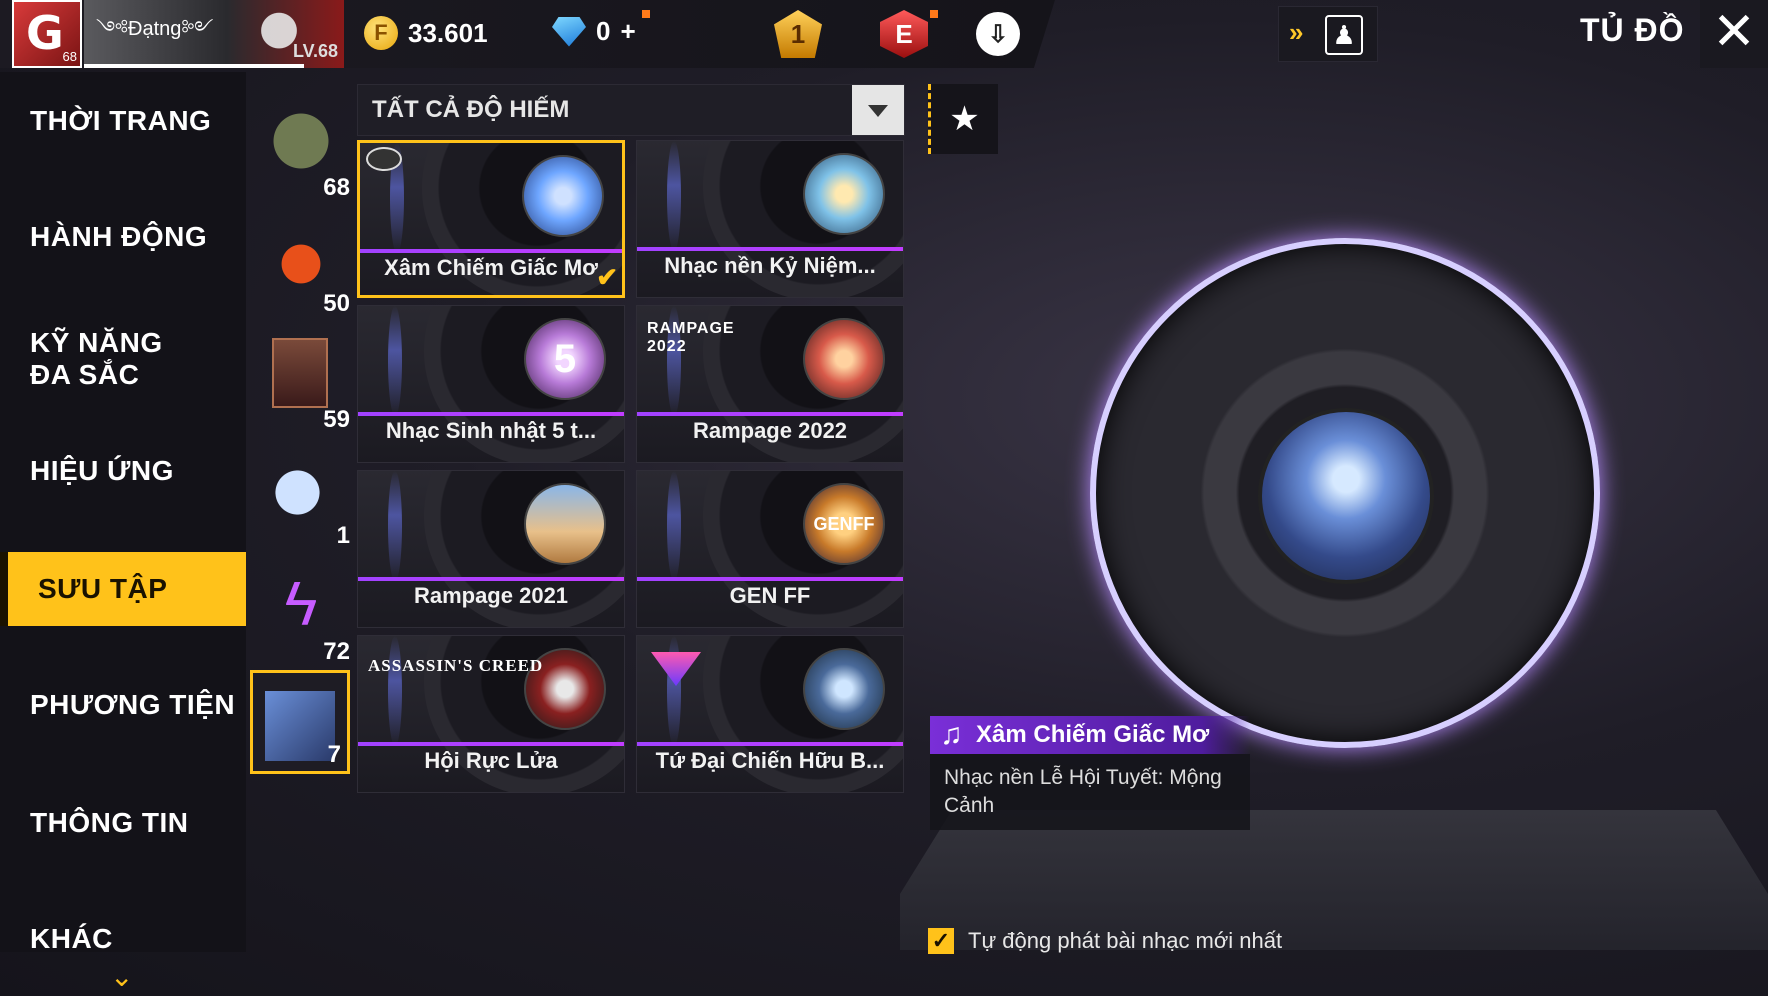 Image resolution: width=1768 pixels, height=996 pixels. I want to click on music-card: Xâm Chiếm Giấc Mơ ✔, so click(491, 219).